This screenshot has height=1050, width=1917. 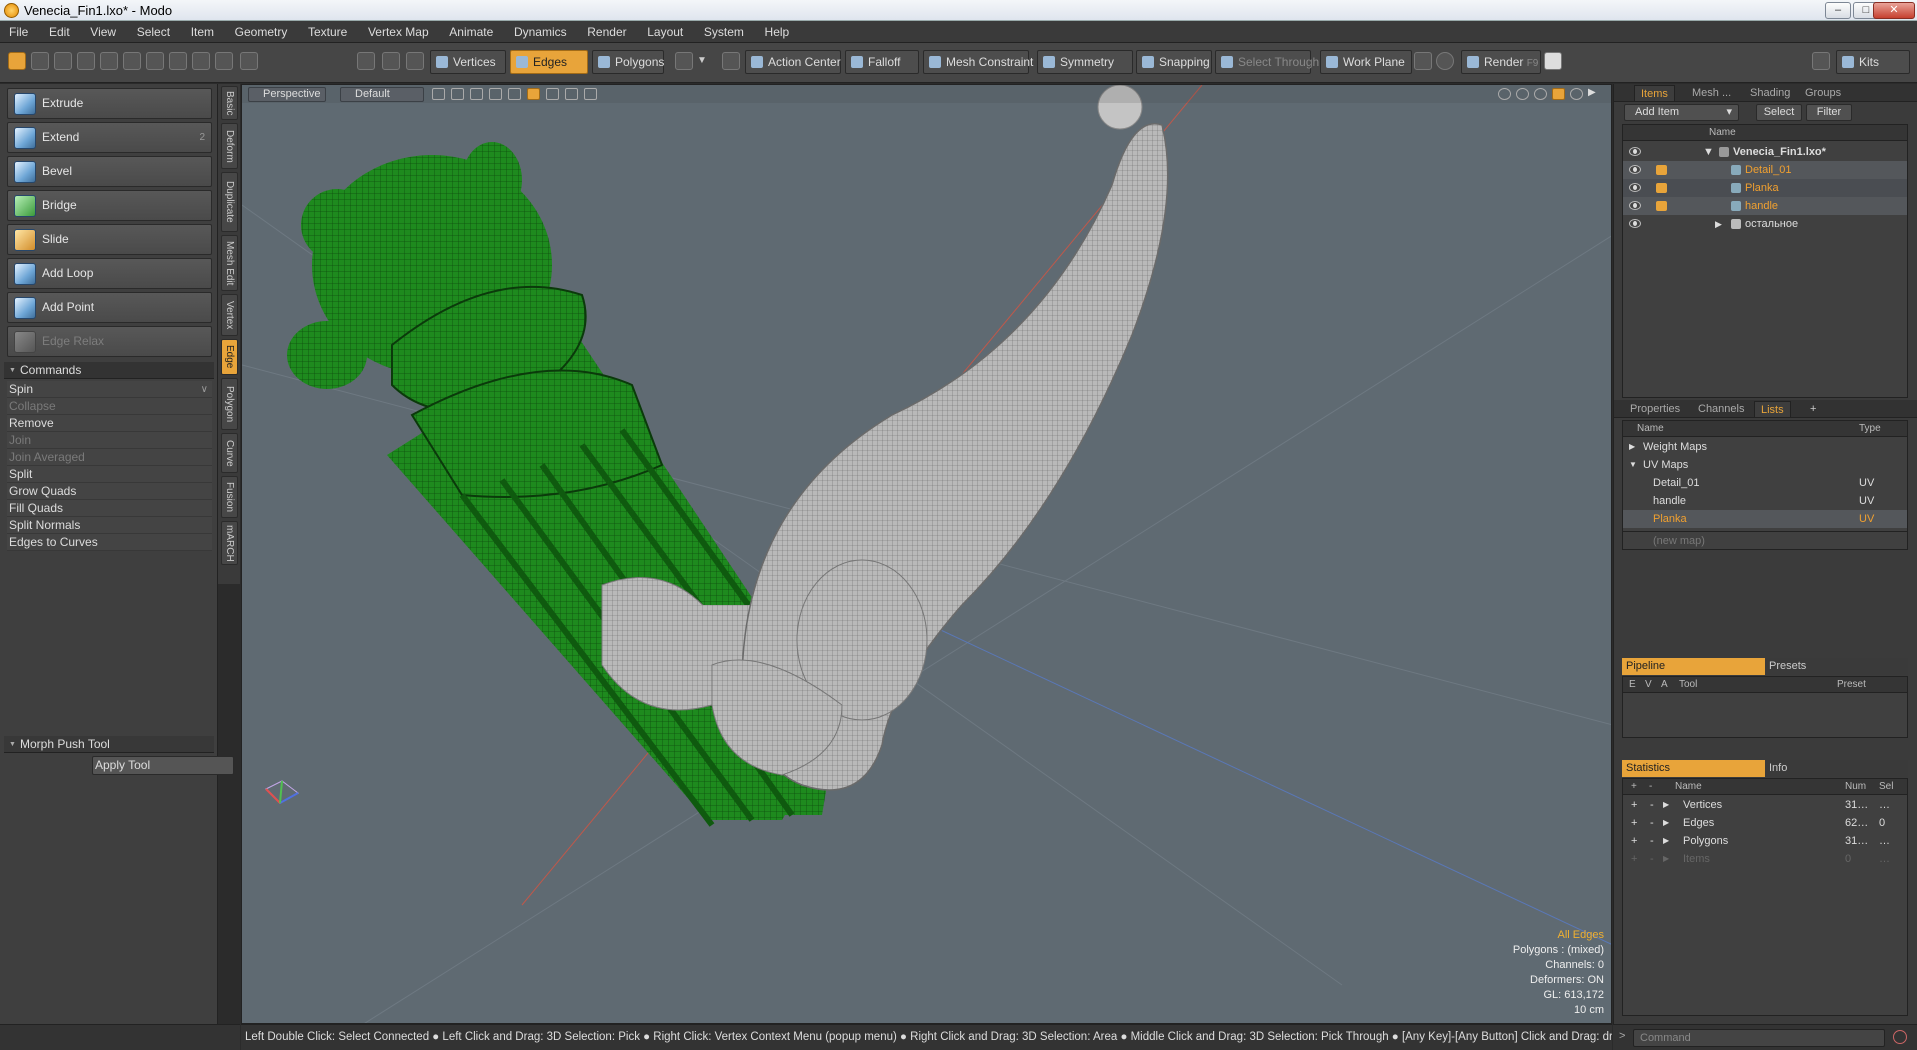 What do you see at coordinates (1765, 224) in the screenshot?
I see `item-row-other: ▶ остальное` at bounding box center [1765, 224].